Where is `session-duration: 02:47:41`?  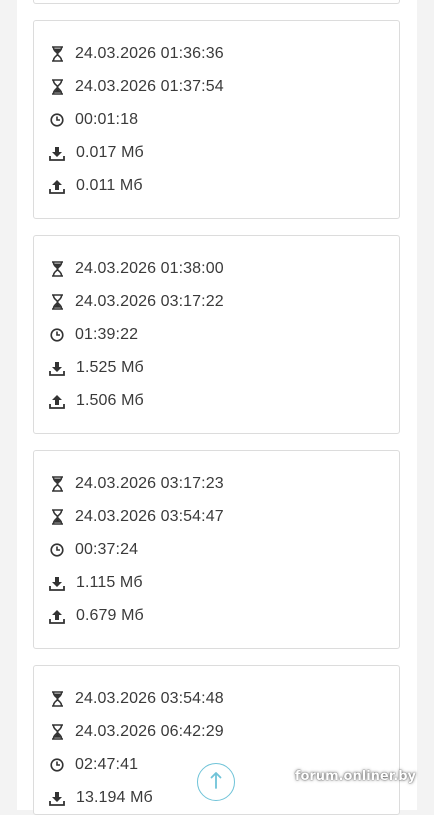 session-duration: 02:47:41 is located at coordinates (107, 764).